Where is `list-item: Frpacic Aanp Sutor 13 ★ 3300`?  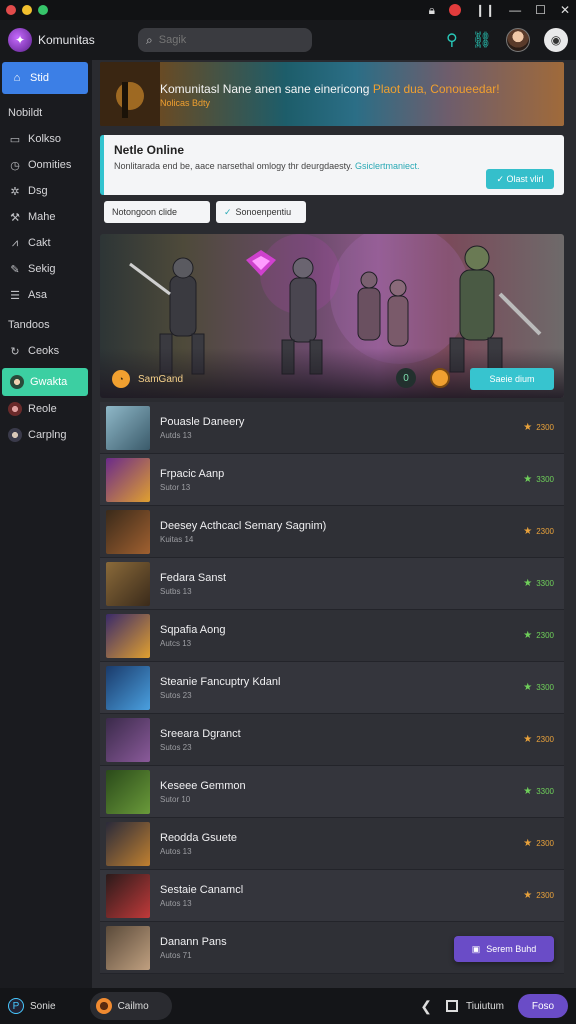
list-item: Frpacic Aanp Sutor 13 ★ 3300 is located at coordinates (332, 480).